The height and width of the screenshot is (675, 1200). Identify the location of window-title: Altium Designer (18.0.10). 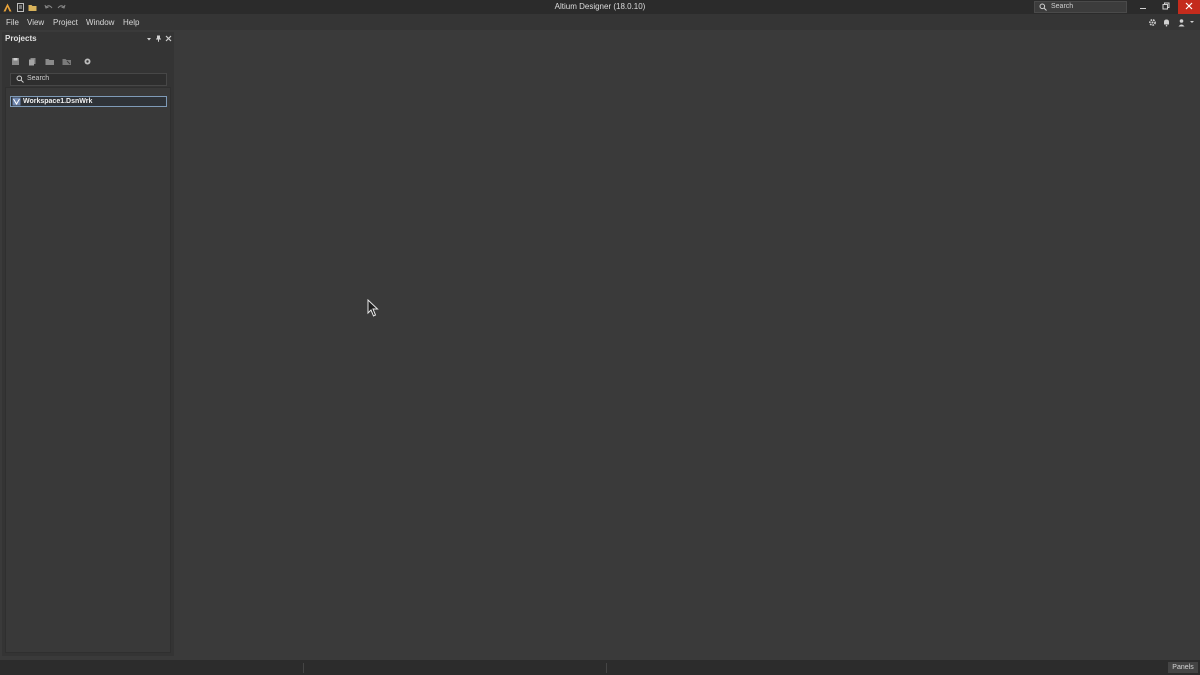
(600, 6).